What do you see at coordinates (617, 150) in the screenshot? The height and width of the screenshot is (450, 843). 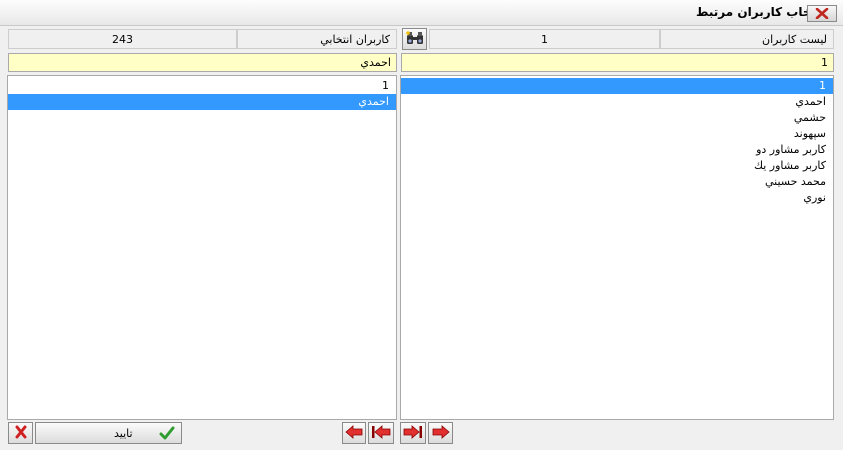 I see `list-item: کاربر مشاور دو` at bounding box center [617, 150].